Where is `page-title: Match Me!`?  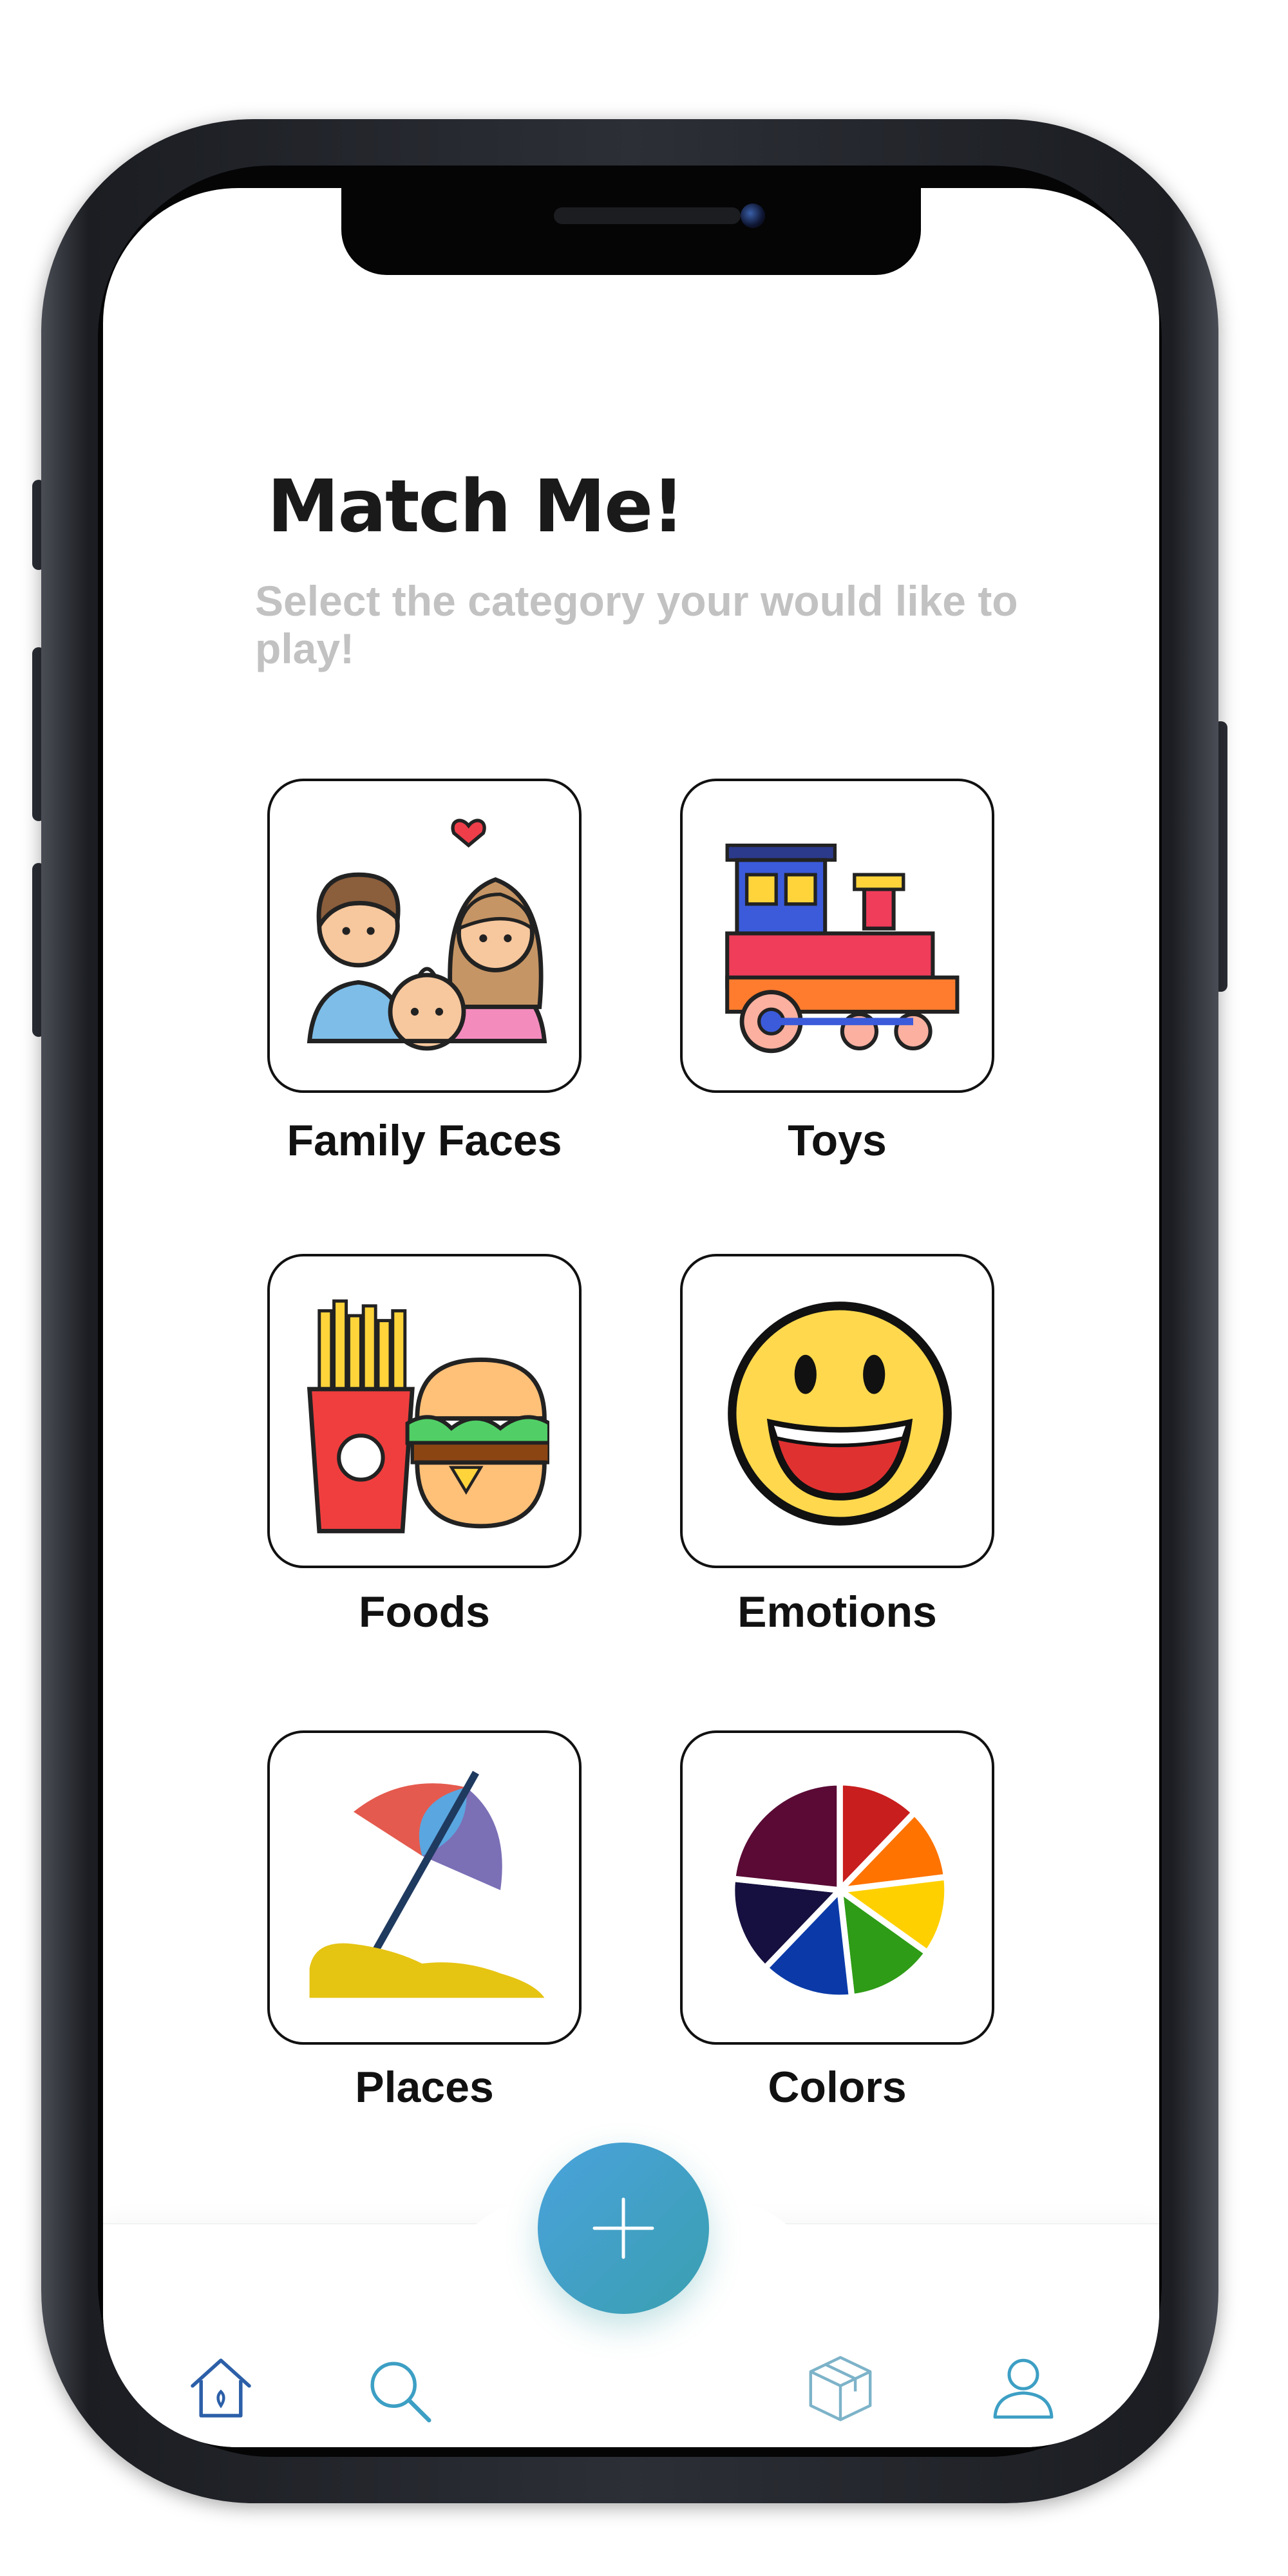 page-title: Match Me! is located at coordinates (476, 507).